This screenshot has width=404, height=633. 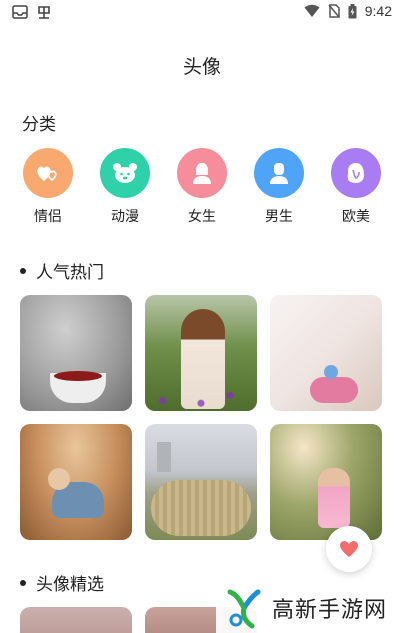 I want to click on baby-on-dirt-photo, so click(x=76, y=482).